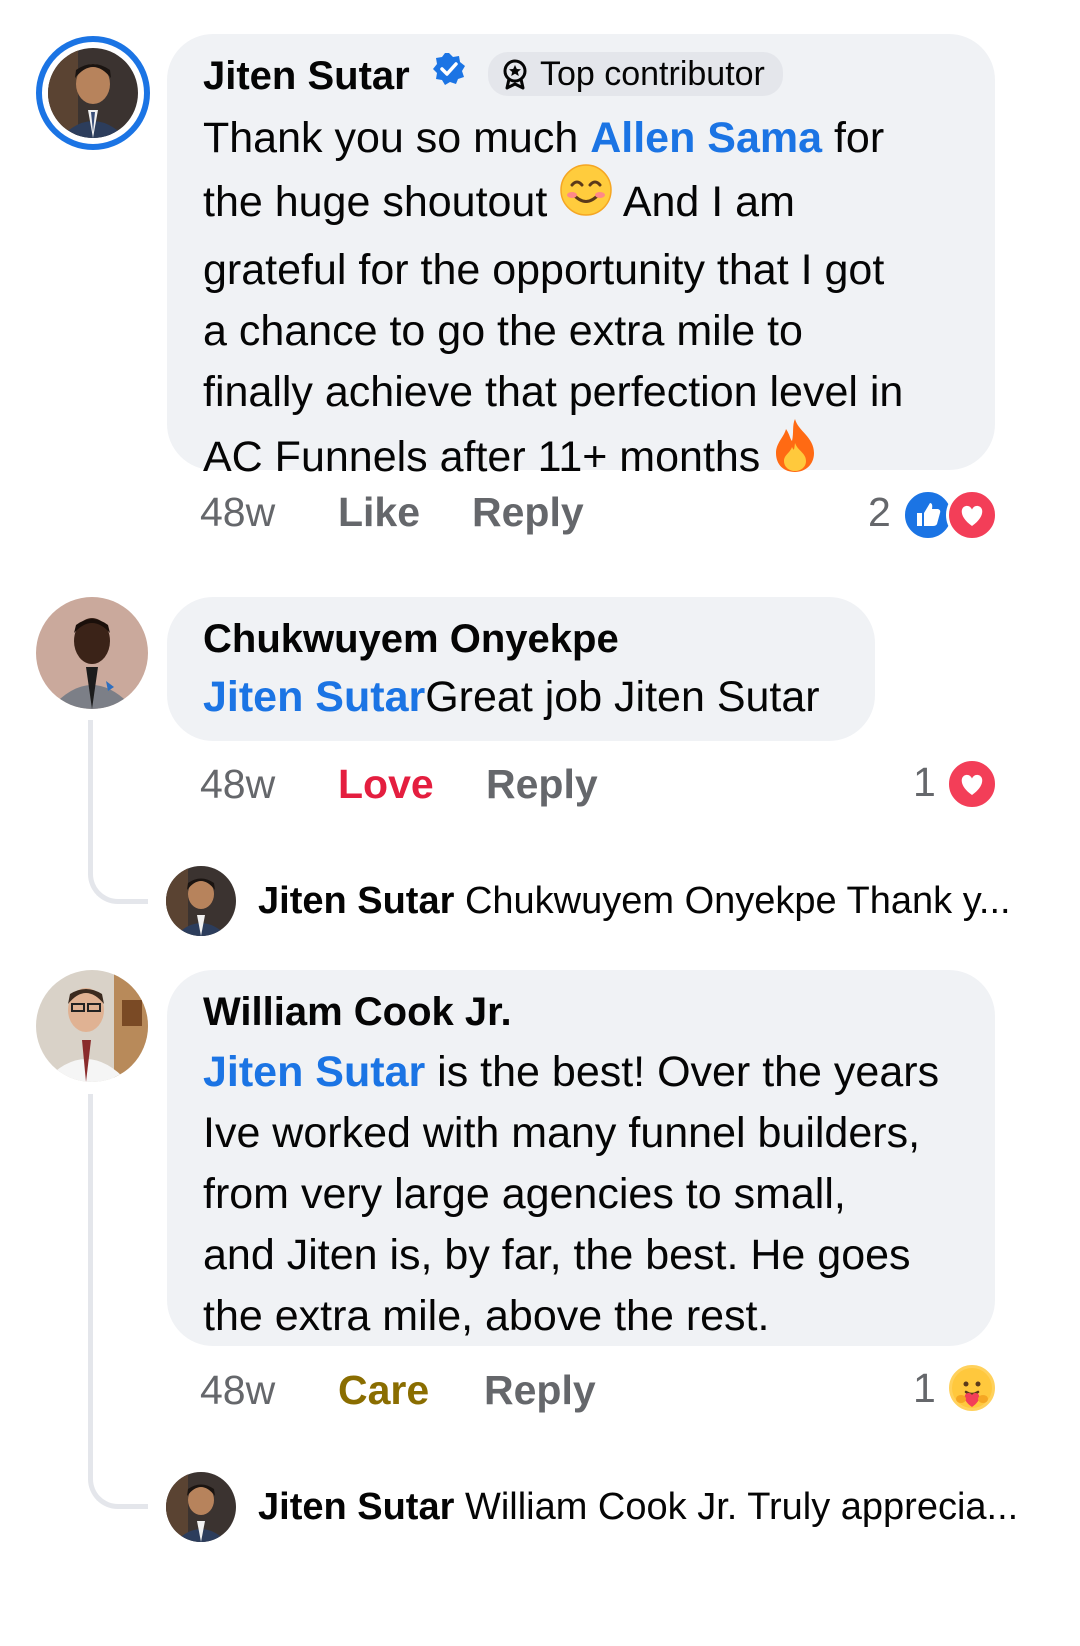 This screenshot has height=1646, width=1080. Describe the element at coordinates (622, 697) in the screenshot. I see `text-segment: Great job Jiten Sutar` at that location.